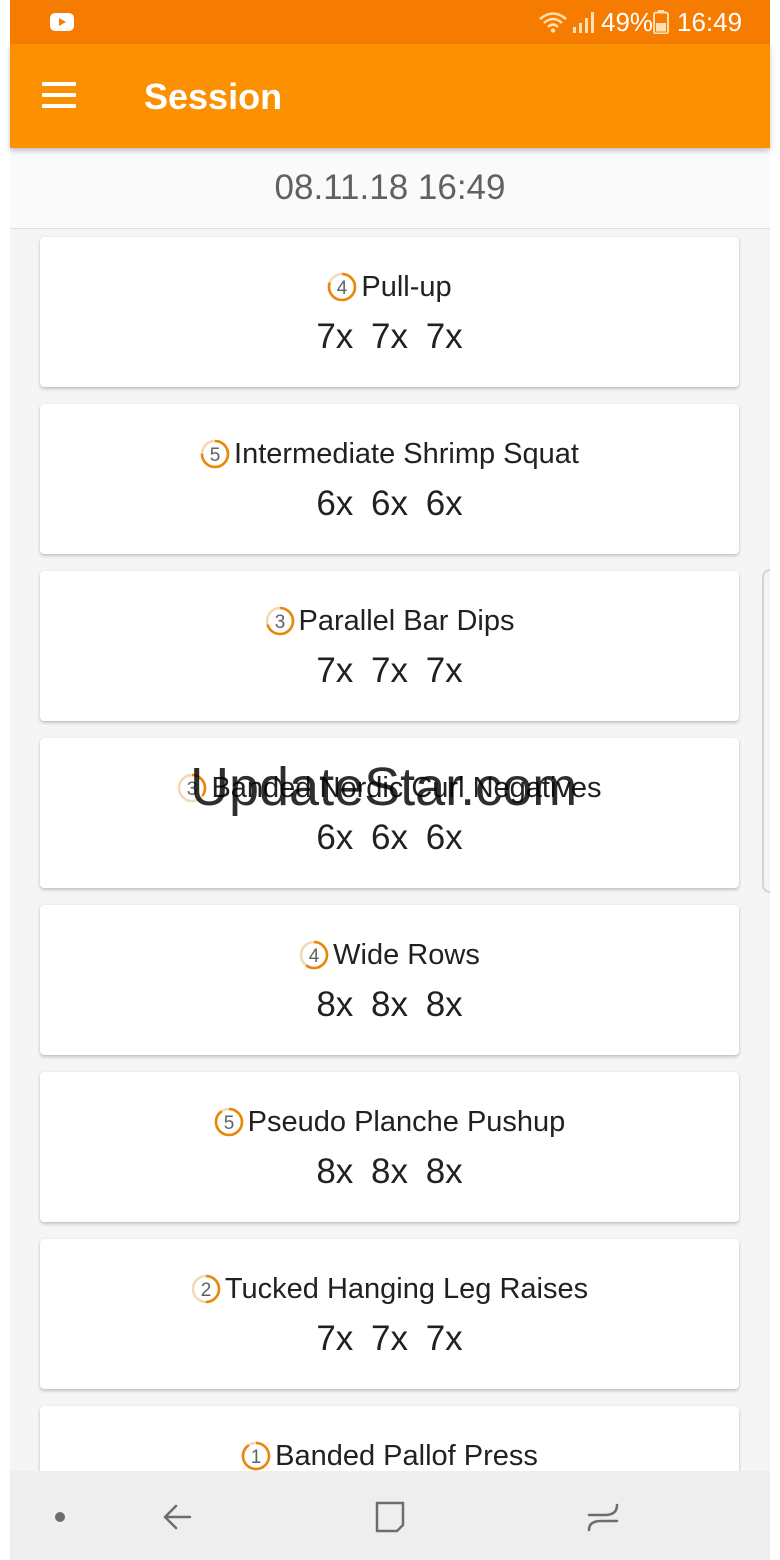 This screenshot has height=1560, width=780. Describe the element at coordinates (406, 954) in the screenshot. I see `exercise-name: Wide Rows` at that location.